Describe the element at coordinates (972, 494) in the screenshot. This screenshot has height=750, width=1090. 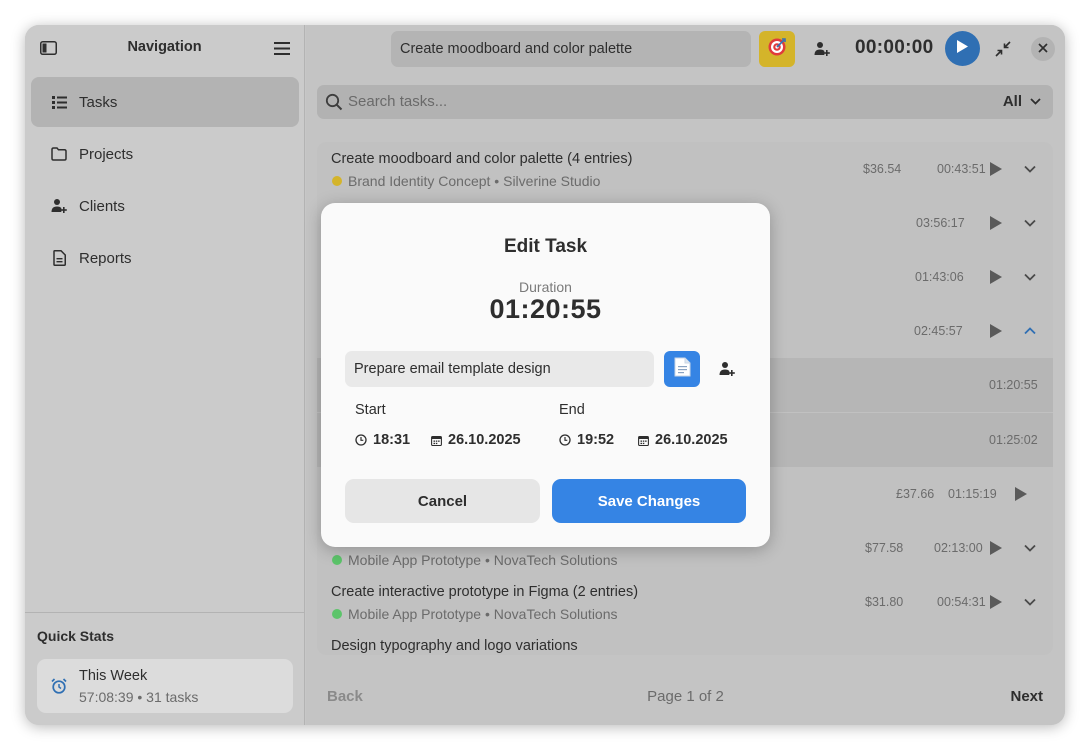
I see `task-duration: 01:15:19` at that location.